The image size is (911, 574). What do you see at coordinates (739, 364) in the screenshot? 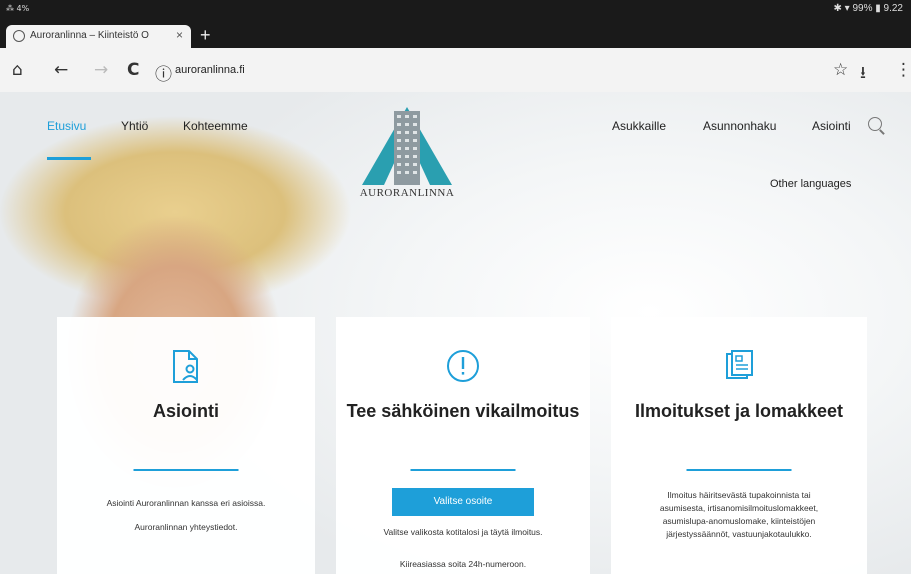
I see `forms-icon` at bounding box center [739, 364].